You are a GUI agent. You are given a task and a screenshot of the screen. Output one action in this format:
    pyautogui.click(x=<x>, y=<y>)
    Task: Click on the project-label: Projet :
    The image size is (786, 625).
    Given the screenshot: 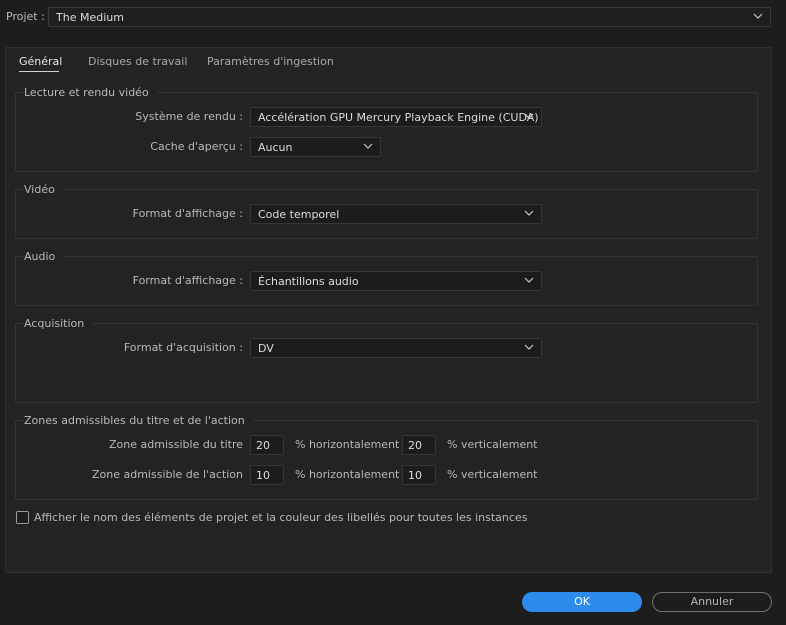 What is the action you would take?
    pyautogui.click(x=25, y=16)
    